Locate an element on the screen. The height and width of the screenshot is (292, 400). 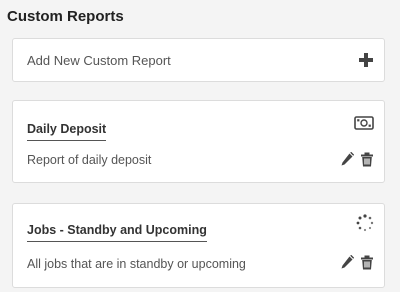
report-title: Daily Deposit is located at coordinates (67, 131).